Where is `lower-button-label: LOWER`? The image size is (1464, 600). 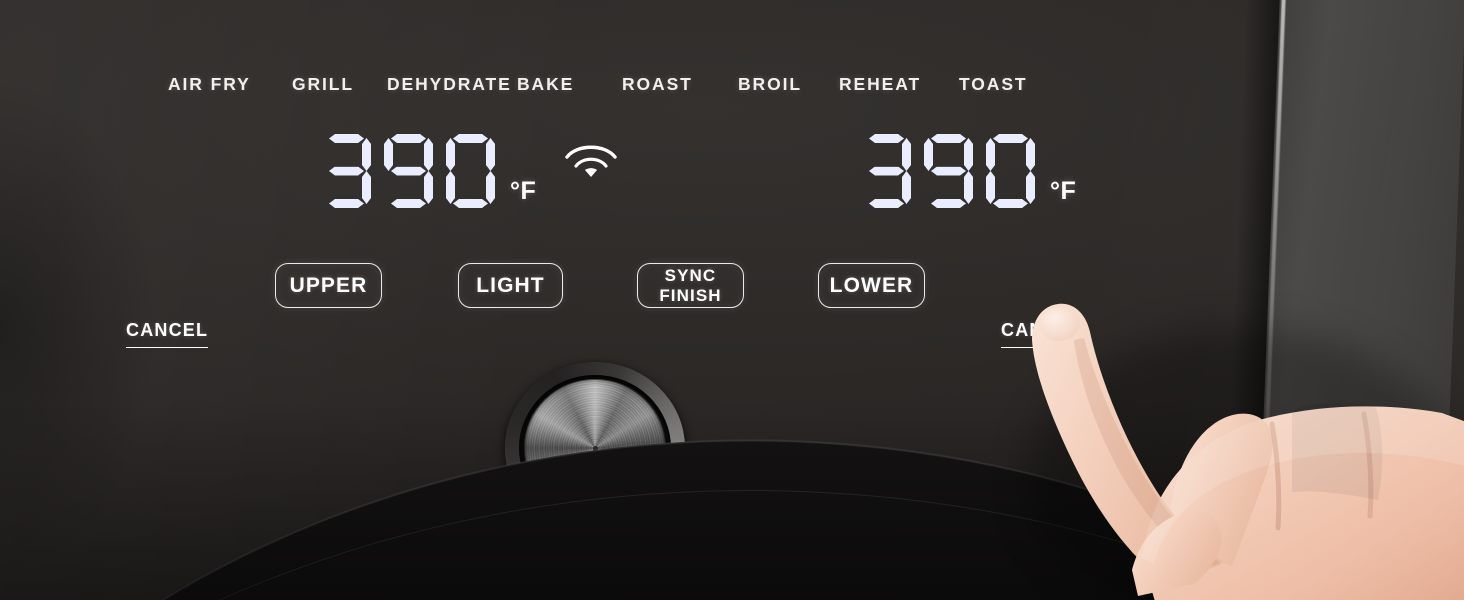 lower-button-label: LOWER is located at coordinates (871, 285).